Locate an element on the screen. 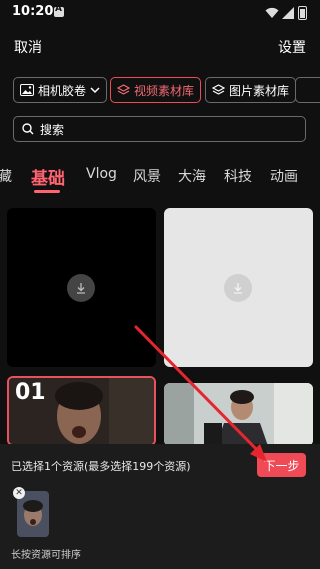  category-tab: 风景 is located at coordinates (147, 176).